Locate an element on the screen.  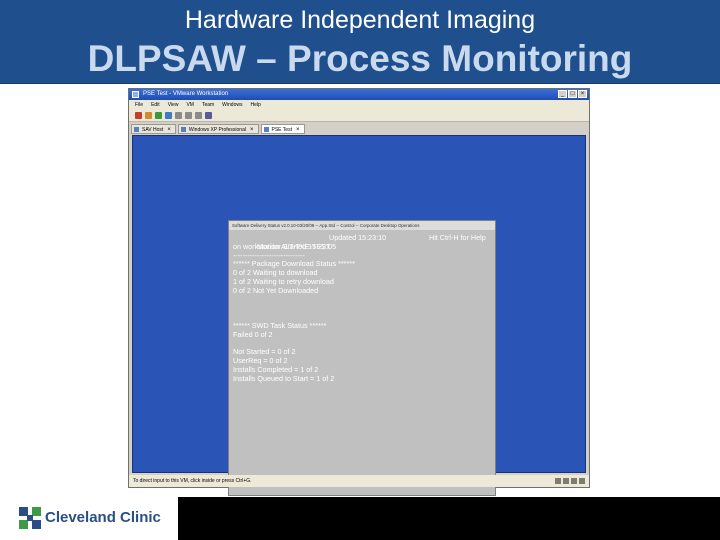
close-button: × is located at coordinates (582, 94).